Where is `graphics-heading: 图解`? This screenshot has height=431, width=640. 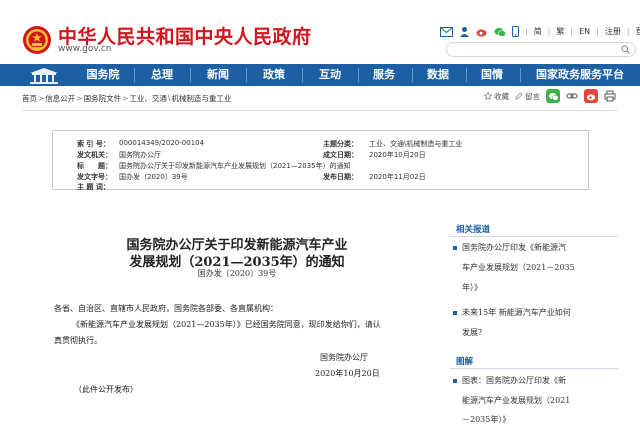
graphics-heading: 图解 is located at coordinates (465, 362).